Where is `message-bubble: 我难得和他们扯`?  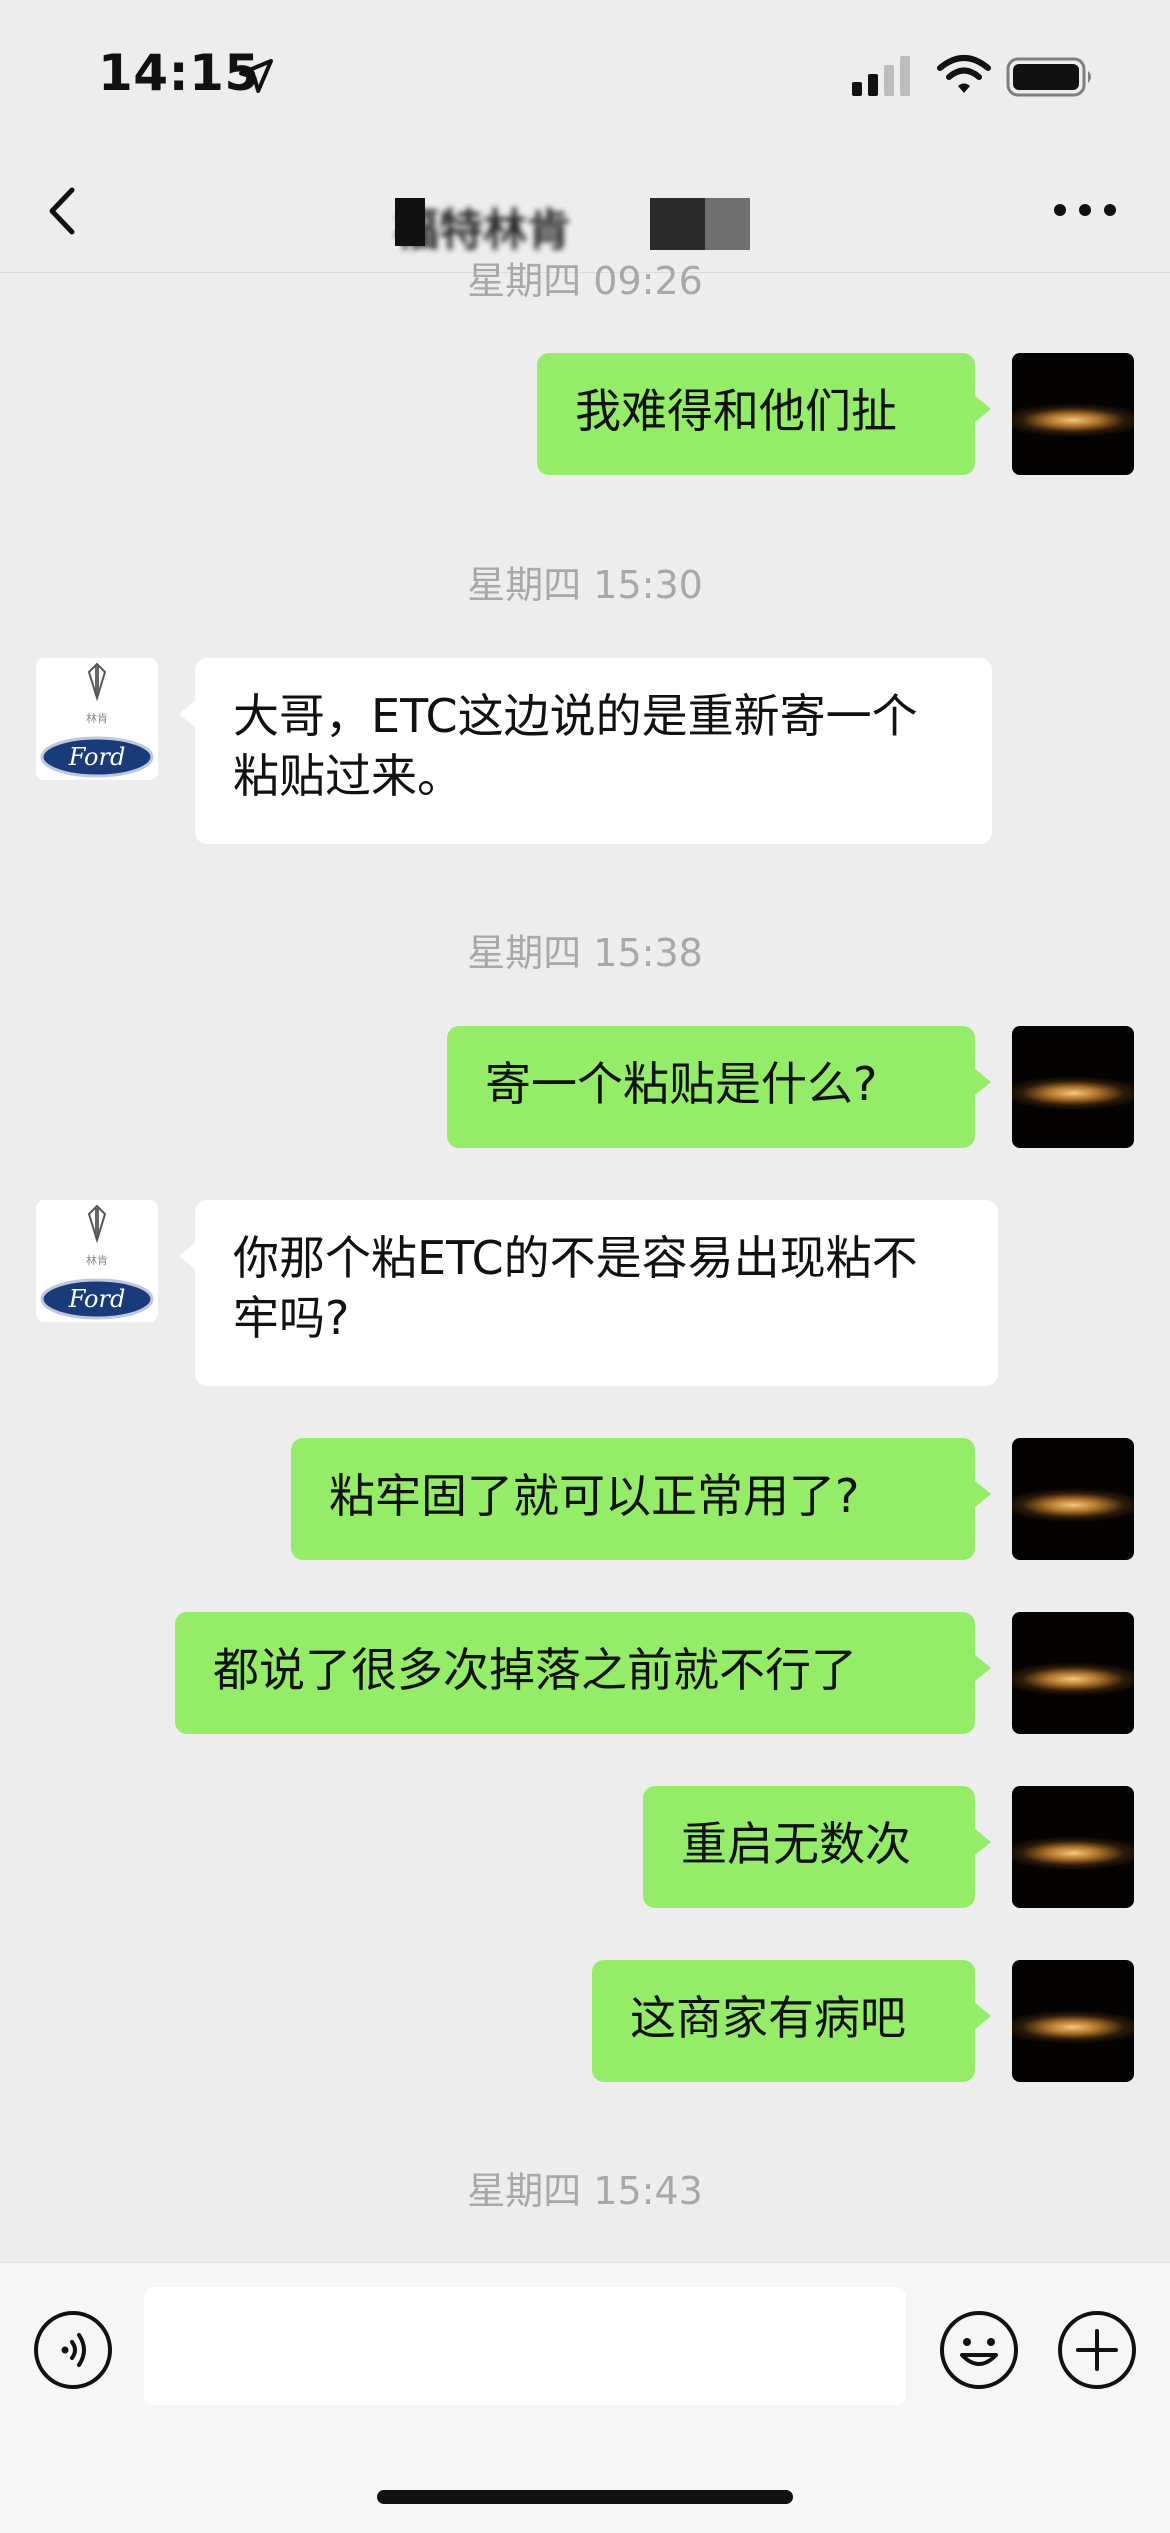
message-bubble: 我难得和他们扯 is located at coordinates (764, 414).